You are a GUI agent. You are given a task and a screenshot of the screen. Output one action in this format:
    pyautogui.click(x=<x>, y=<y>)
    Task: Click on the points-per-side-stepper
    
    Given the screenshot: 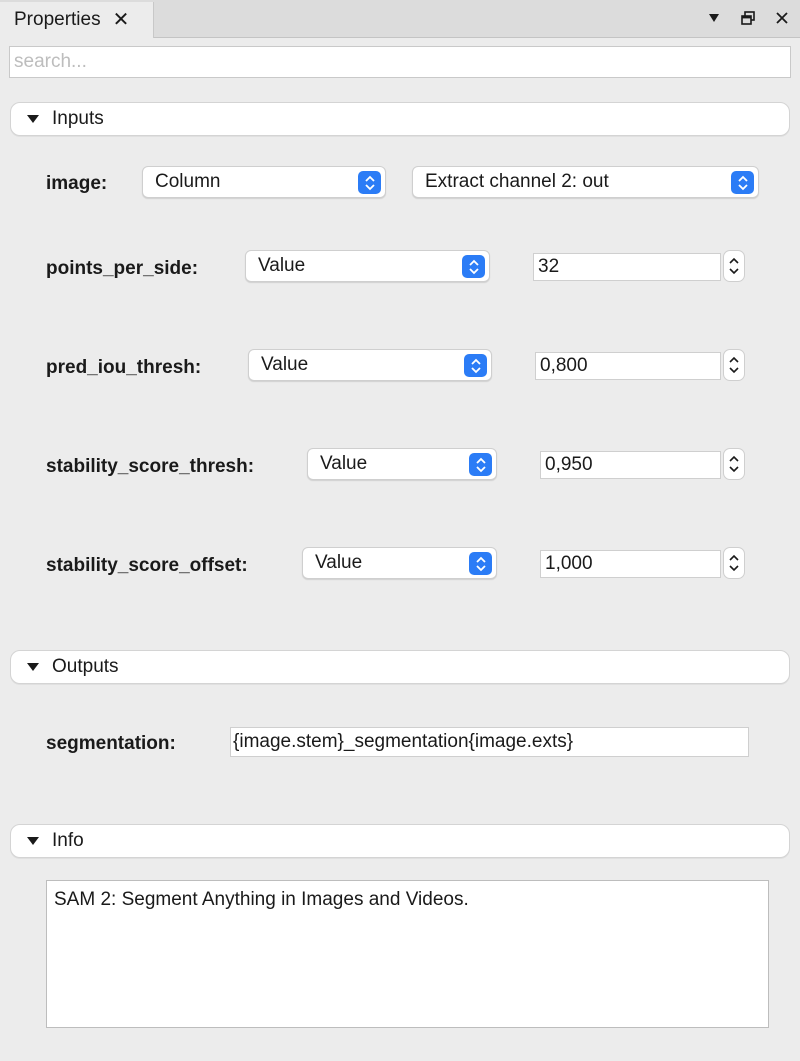 What is the action you would take?
    pyautogui.click(x=734, y=266)
    